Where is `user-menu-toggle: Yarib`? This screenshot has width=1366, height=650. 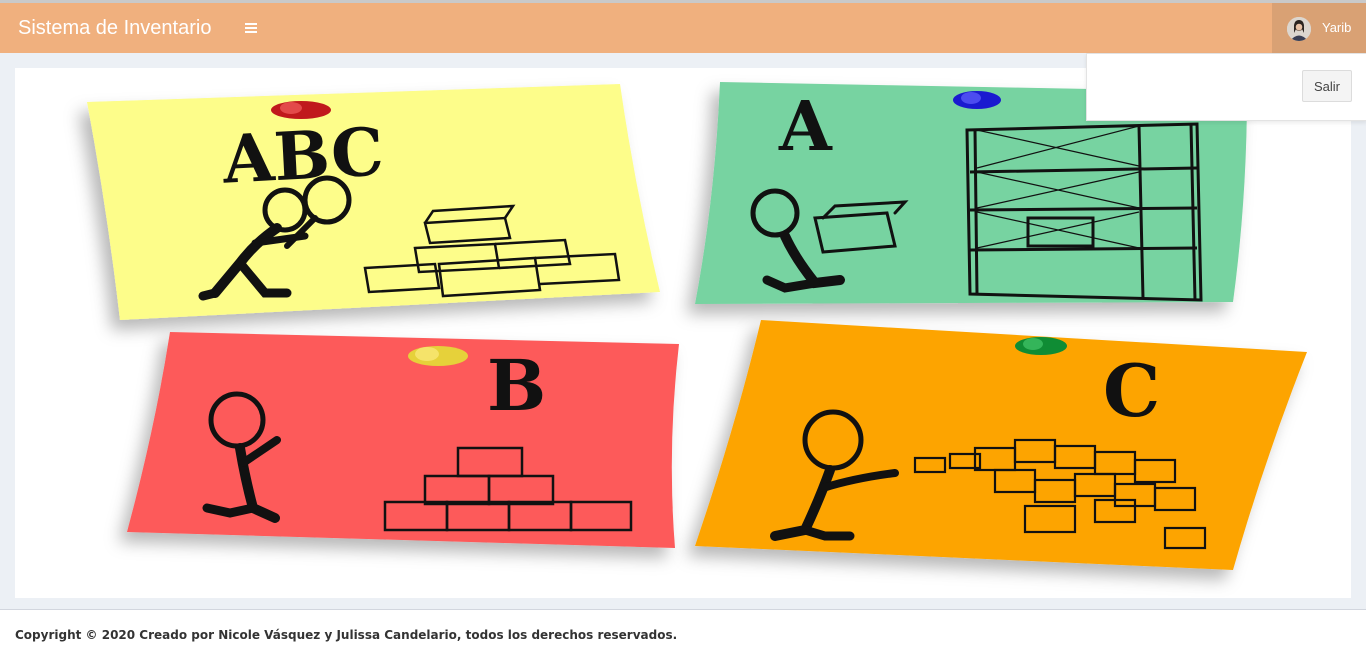 user-menu-toggle: Yarib is located at coordinates (1319, 28).